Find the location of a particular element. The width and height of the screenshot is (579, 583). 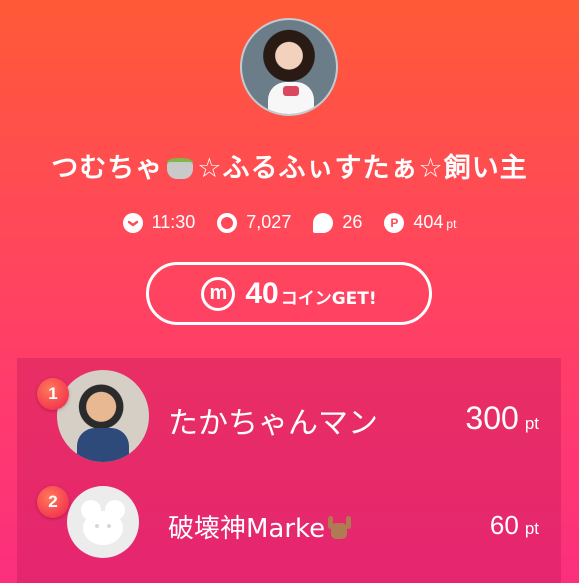

streamer-avatar is located at coordinates (289, 67).